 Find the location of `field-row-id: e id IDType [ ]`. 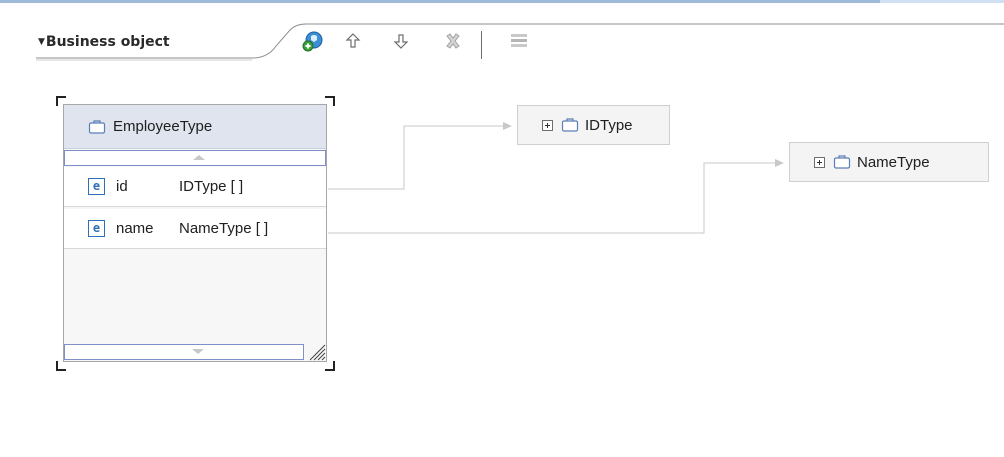

field-row-id: e id IDType [ ] is located at coordinates (195, 187).